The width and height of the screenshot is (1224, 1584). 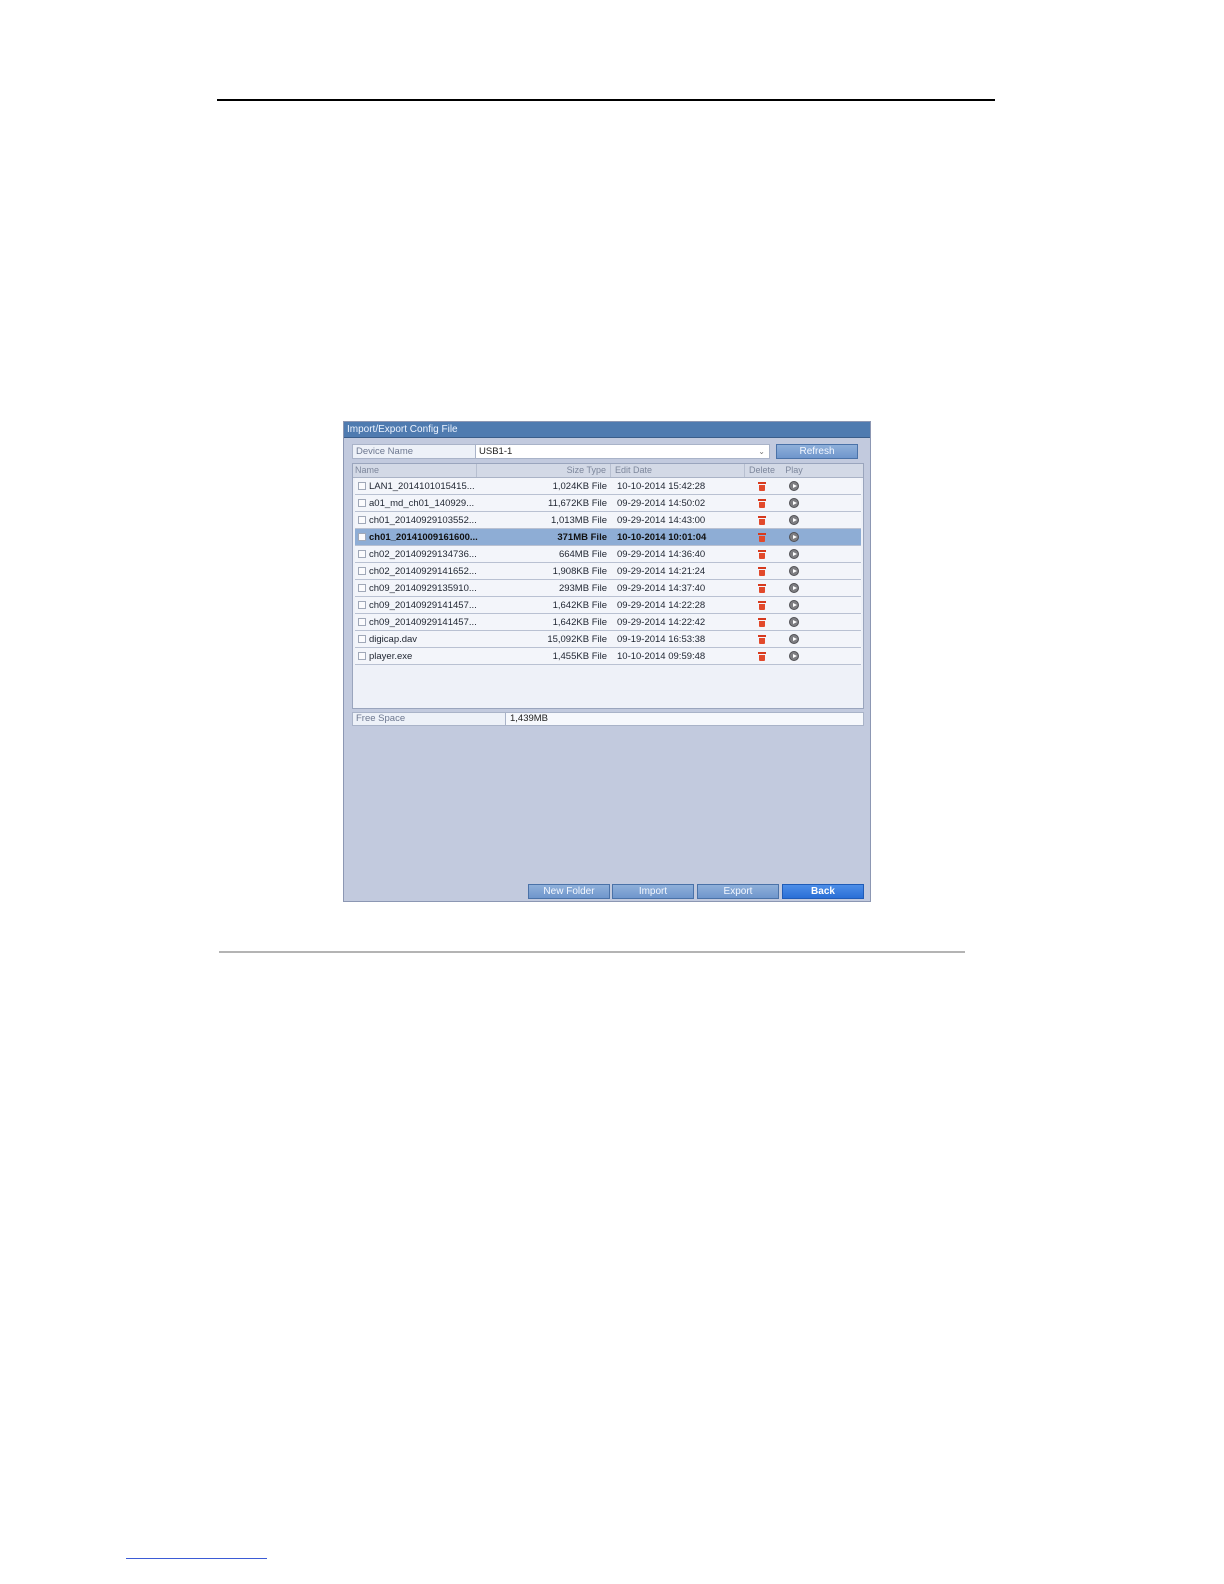 I want to click on file-size: 1,908KB, so click(x=571, y=571).